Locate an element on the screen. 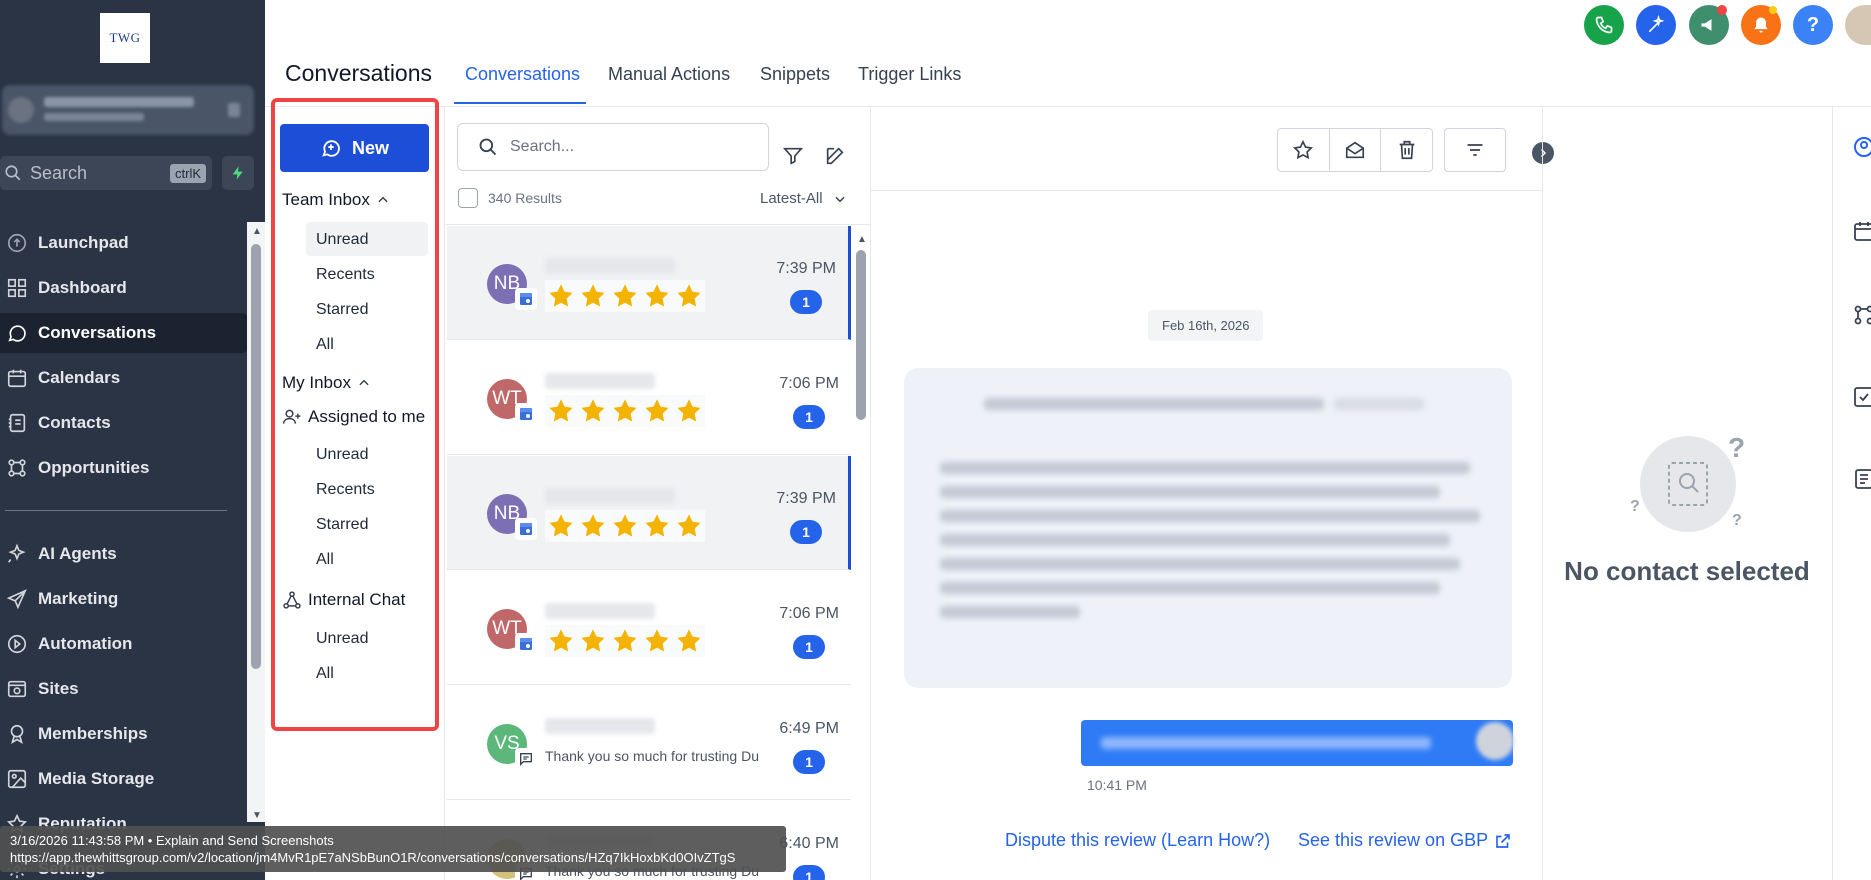  mark-read-button is located at coordinates (1356, 150).